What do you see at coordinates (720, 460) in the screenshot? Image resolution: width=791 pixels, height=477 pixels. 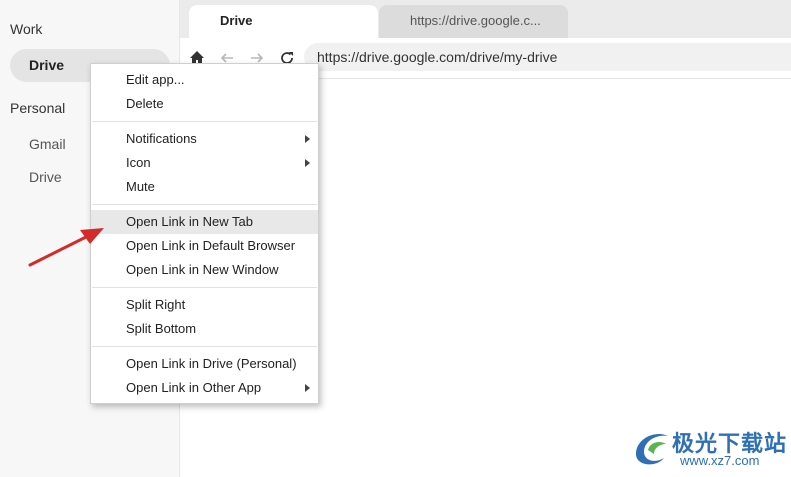 I see `watermark-url: www.xz7.com` at bounding box center [720, 460].